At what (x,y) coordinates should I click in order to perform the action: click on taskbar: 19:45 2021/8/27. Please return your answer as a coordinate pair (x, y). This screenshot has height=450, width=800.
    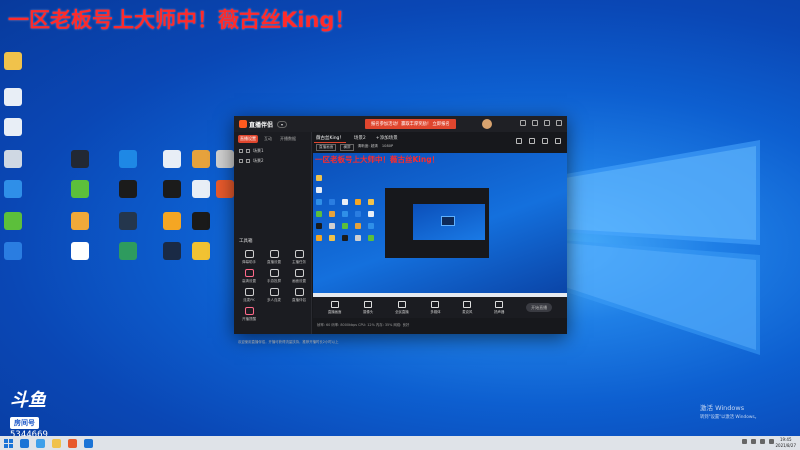
    Looking at the image, I should click on (400, 443).